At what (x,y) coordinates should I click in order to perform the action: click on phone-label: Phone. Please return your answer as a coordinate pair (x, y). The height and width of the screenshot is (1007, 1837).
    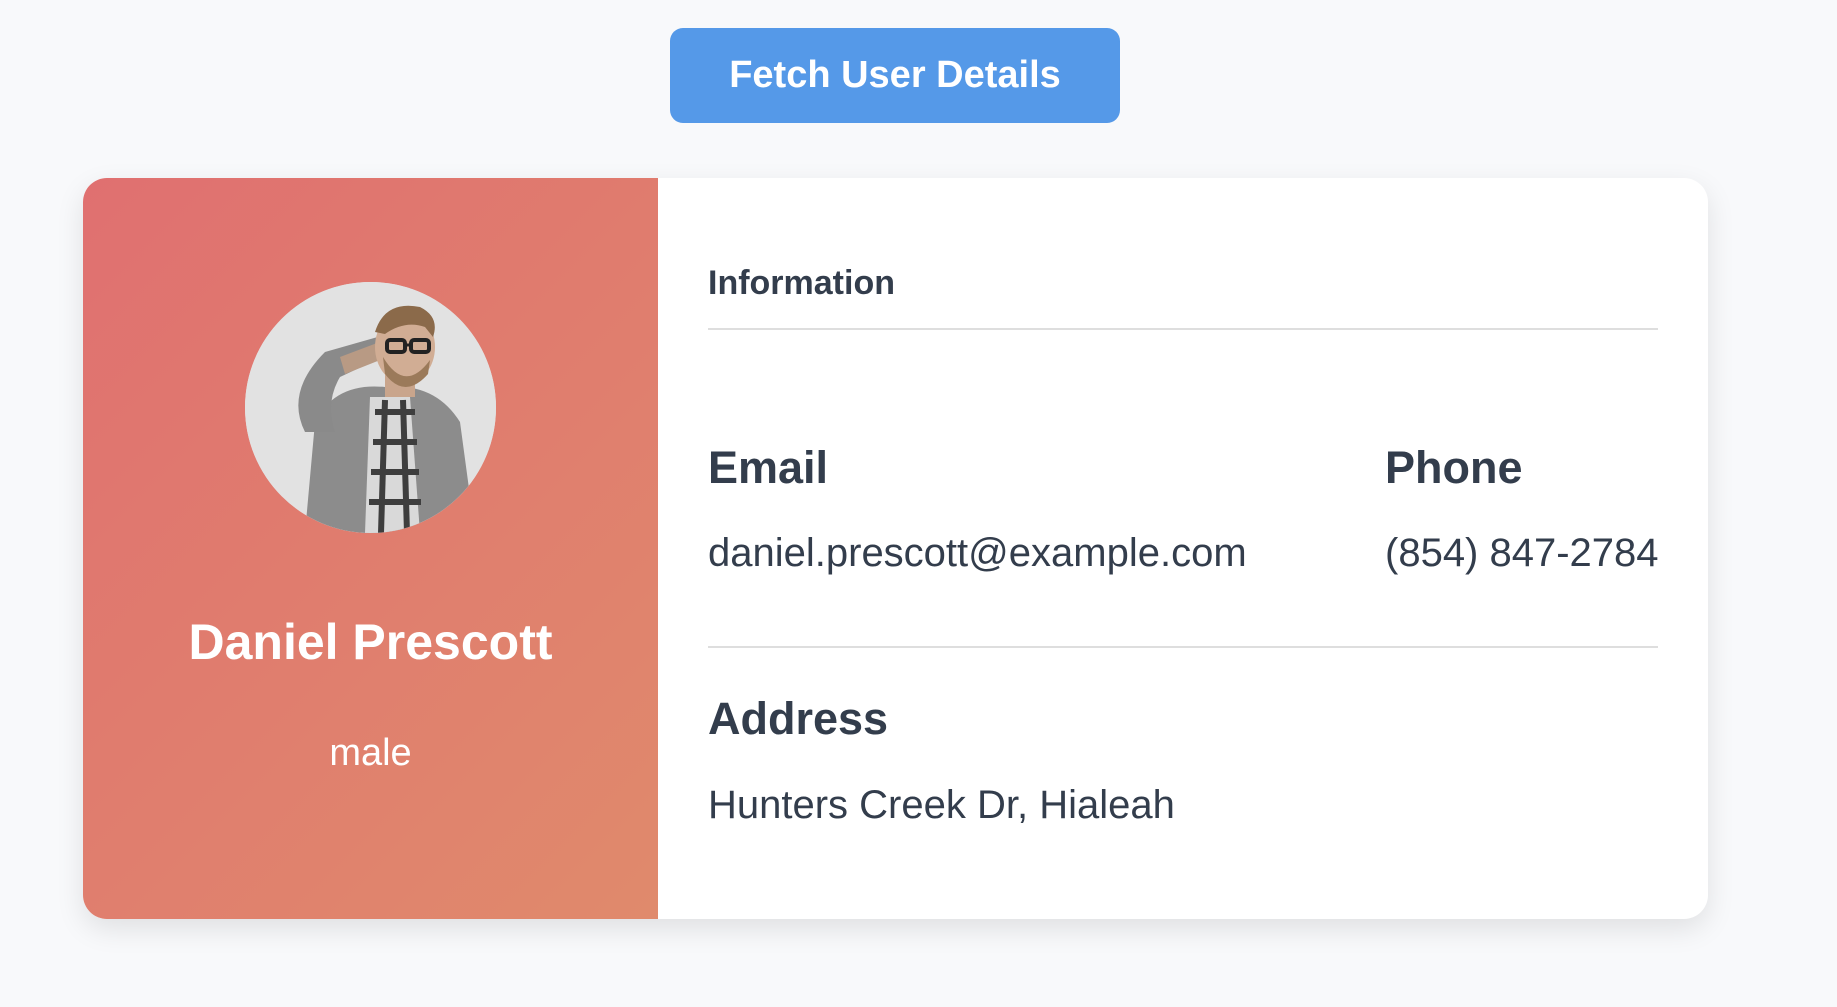
    Looking at the image, I should click on (1454, 467).